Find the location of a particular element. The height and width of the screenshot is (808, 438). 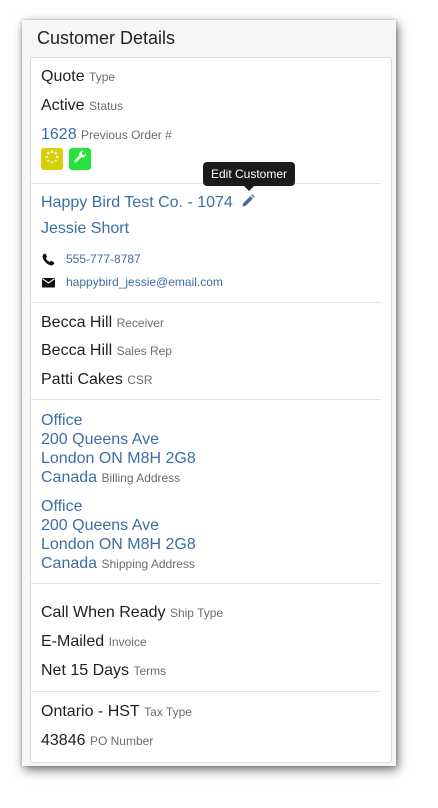

receiver-row: Becca Hill Receiver is located at coordinates (102, 323).